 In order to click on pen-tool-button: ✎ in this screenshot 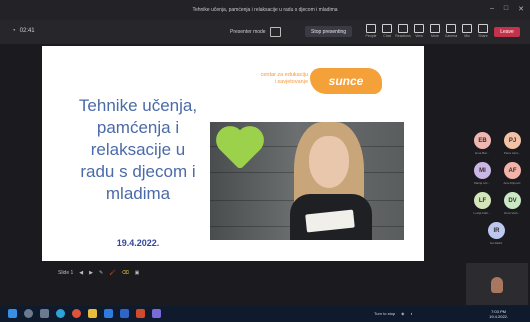, I will do `click(101, 273)`.